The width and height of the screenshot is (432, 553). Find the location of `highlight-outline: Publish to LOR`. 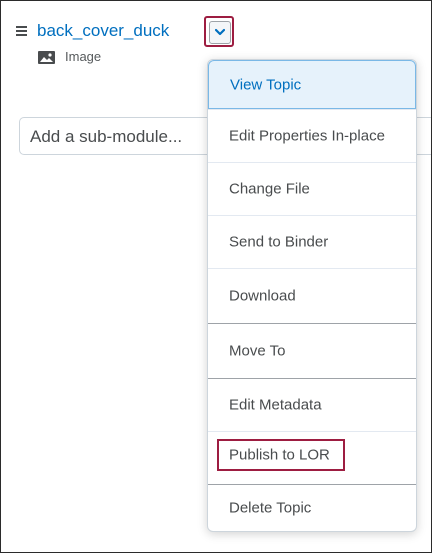

highlight-outline: Publish to LOR is located at coordinates (281, 455).